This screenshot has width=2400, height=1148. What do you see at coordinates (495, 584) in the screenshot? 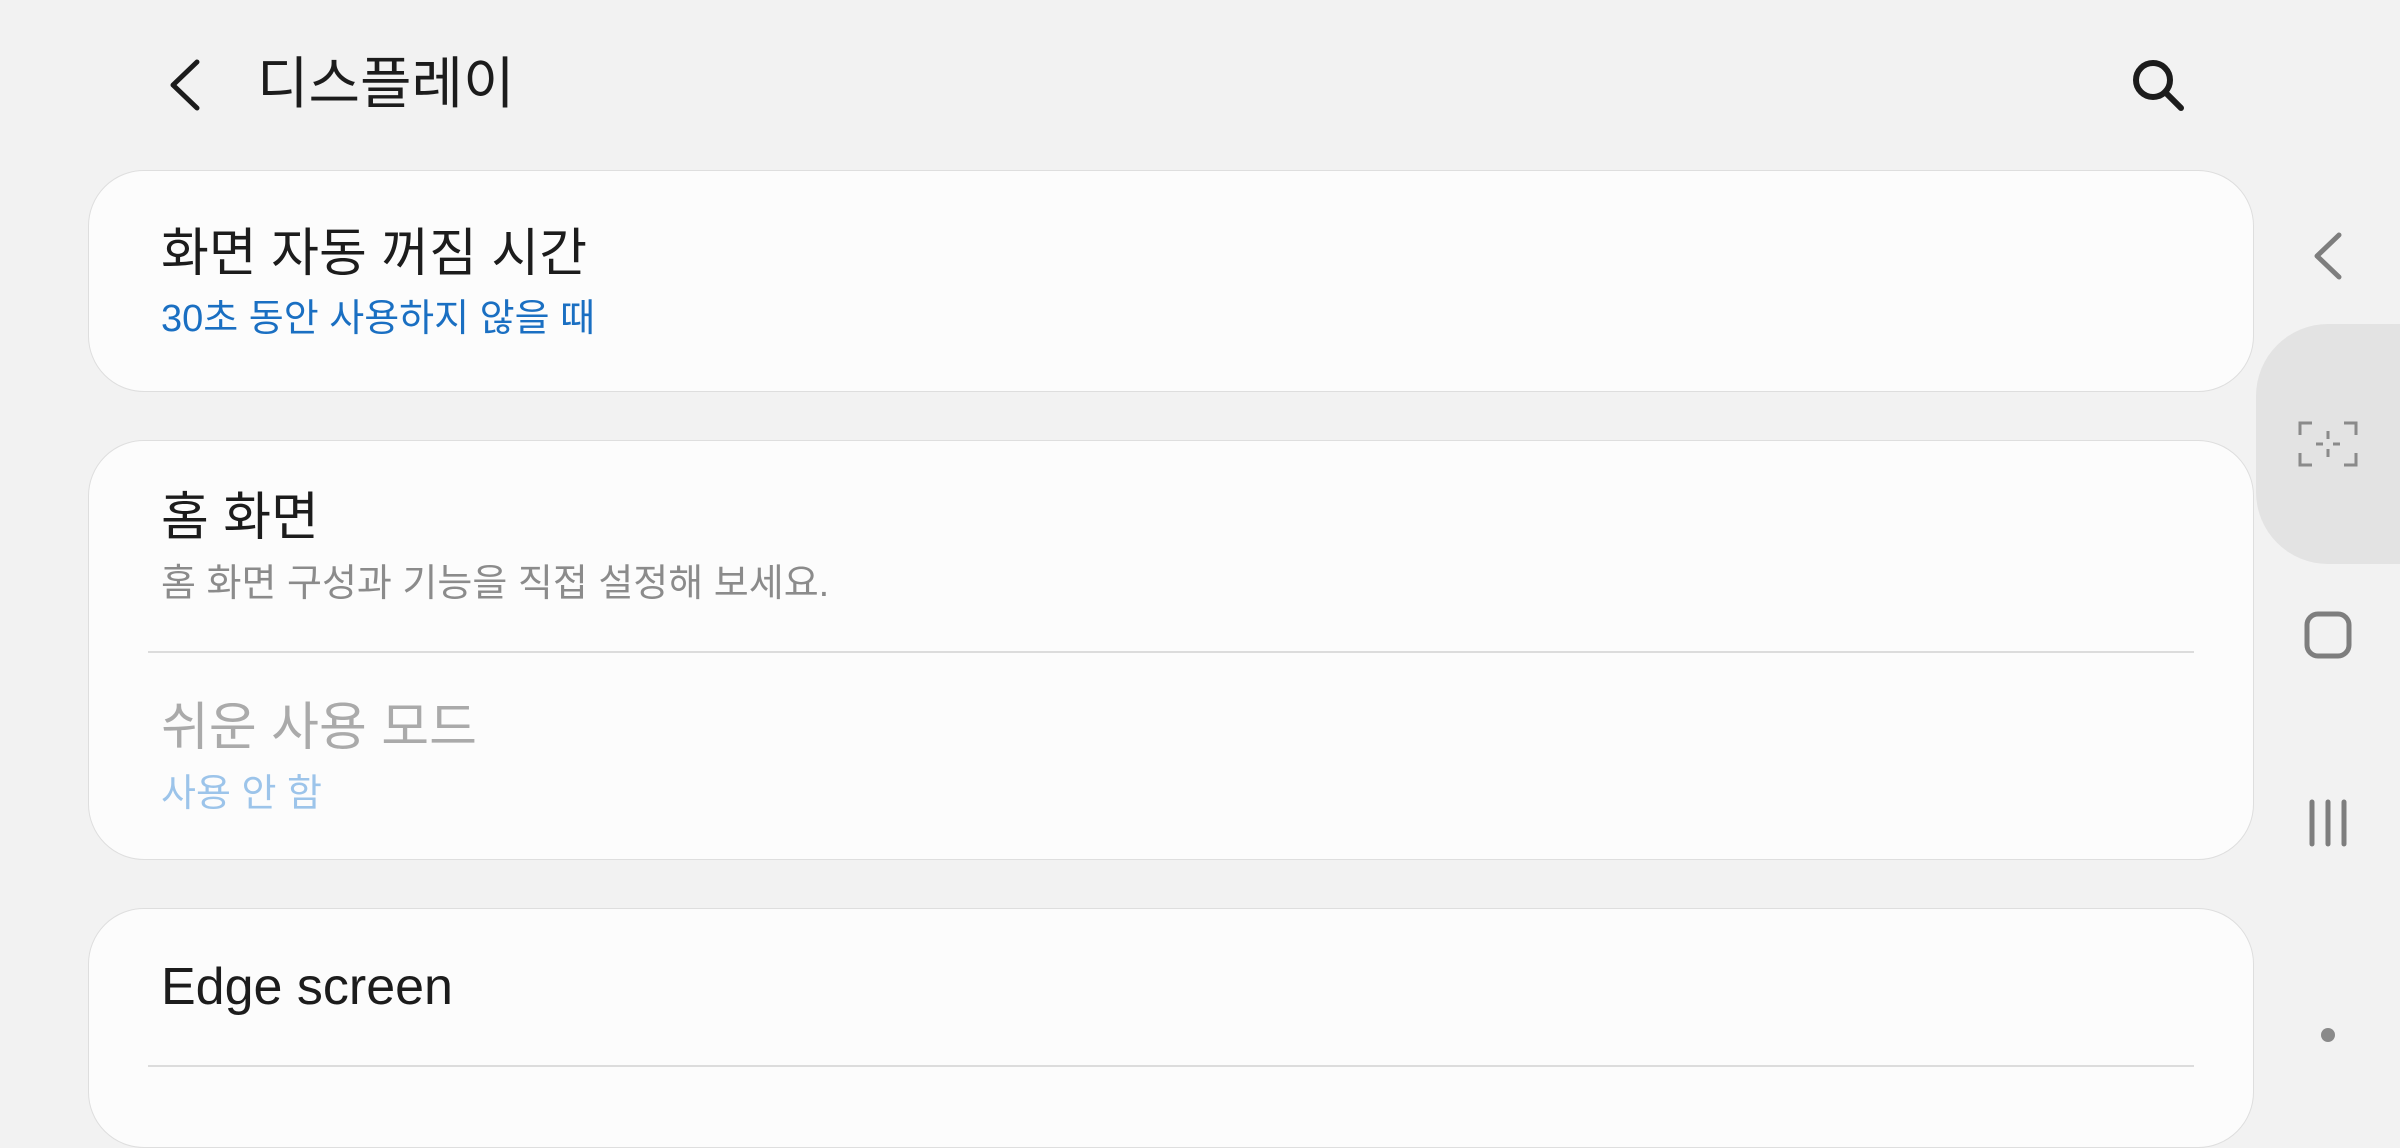
I see `setting-description: 홈 화면 구성과 기능을 직접 설정해 보세요.` at bounding box center [495, 584].